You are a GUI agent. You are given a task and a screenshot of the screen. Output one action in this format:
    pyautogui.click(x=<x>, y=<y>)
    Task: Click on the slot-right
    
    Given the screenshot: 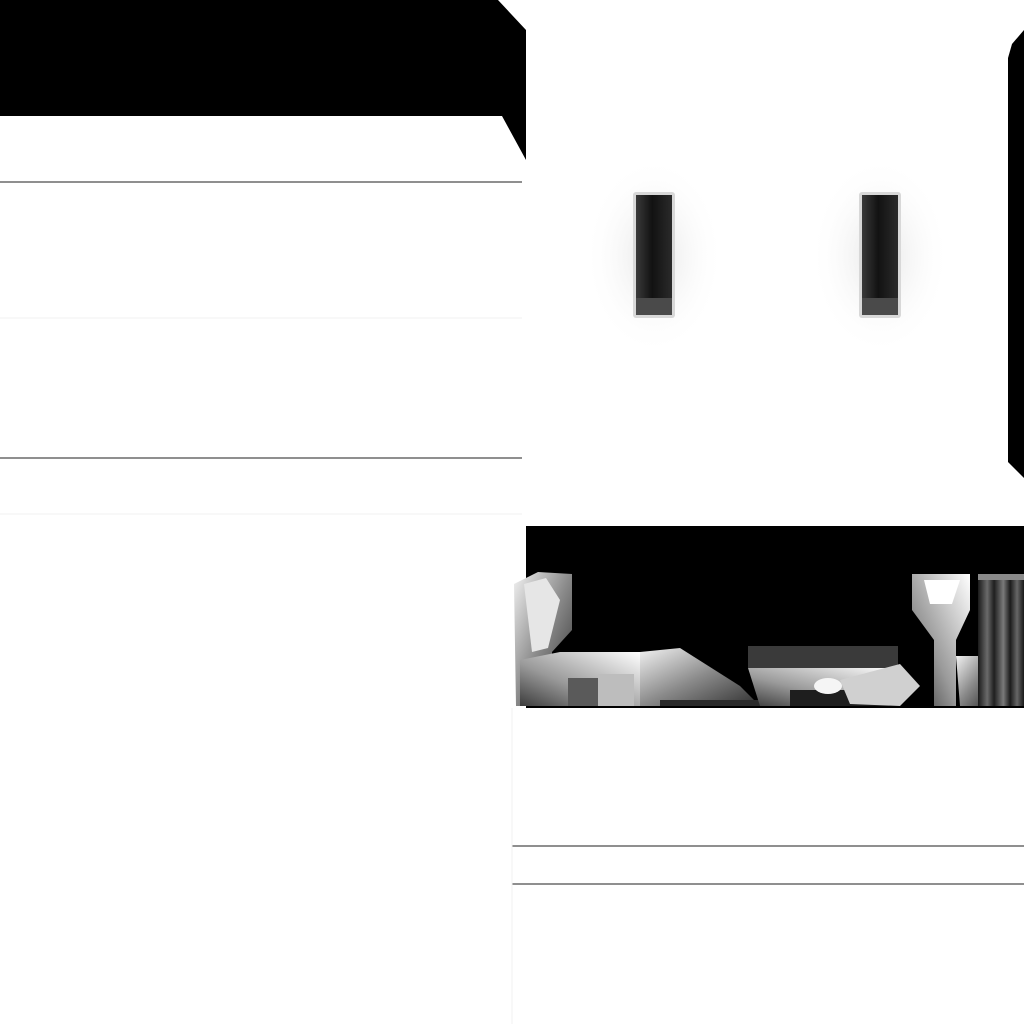 What is the action you would take?
    pyautogui.click(x=880, y=255)
    